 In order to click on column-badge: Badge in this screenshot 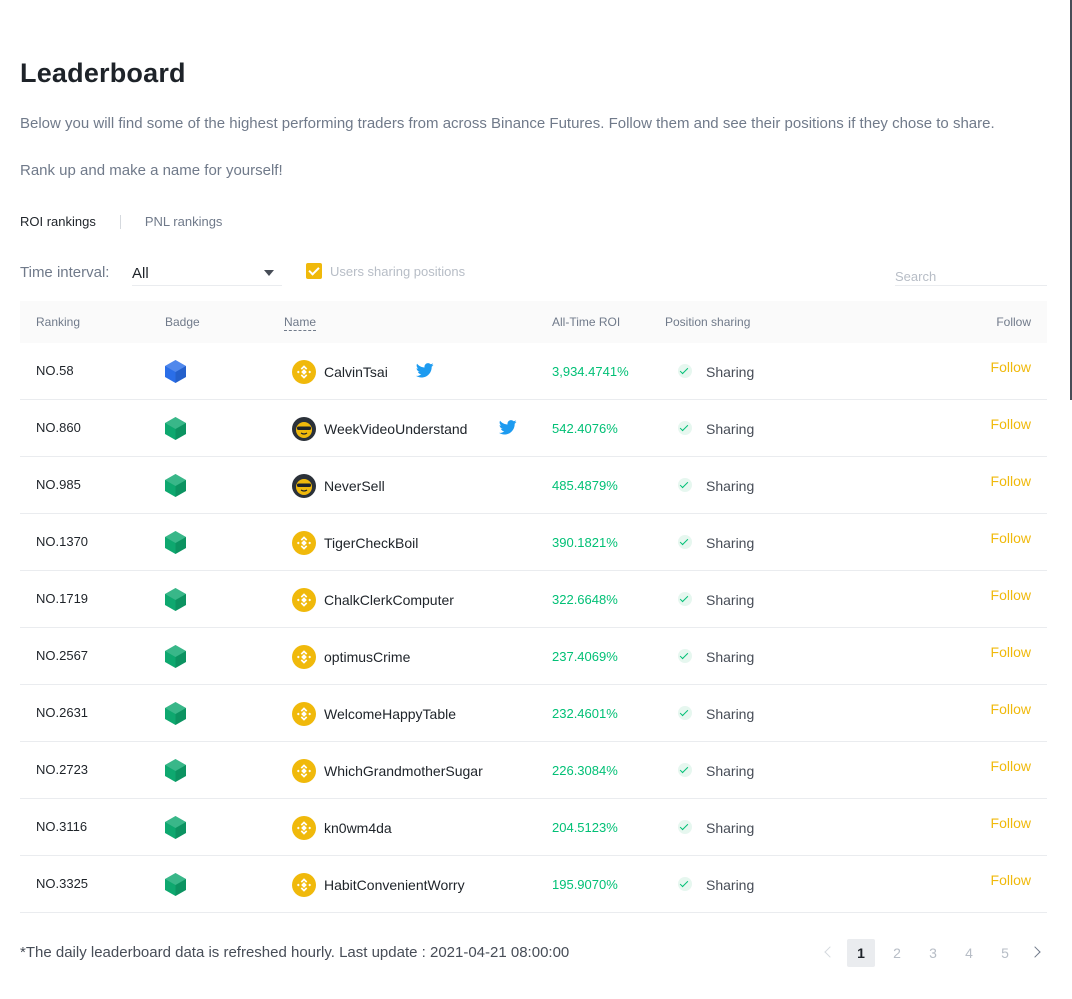, I will do `click(182, 322)`.